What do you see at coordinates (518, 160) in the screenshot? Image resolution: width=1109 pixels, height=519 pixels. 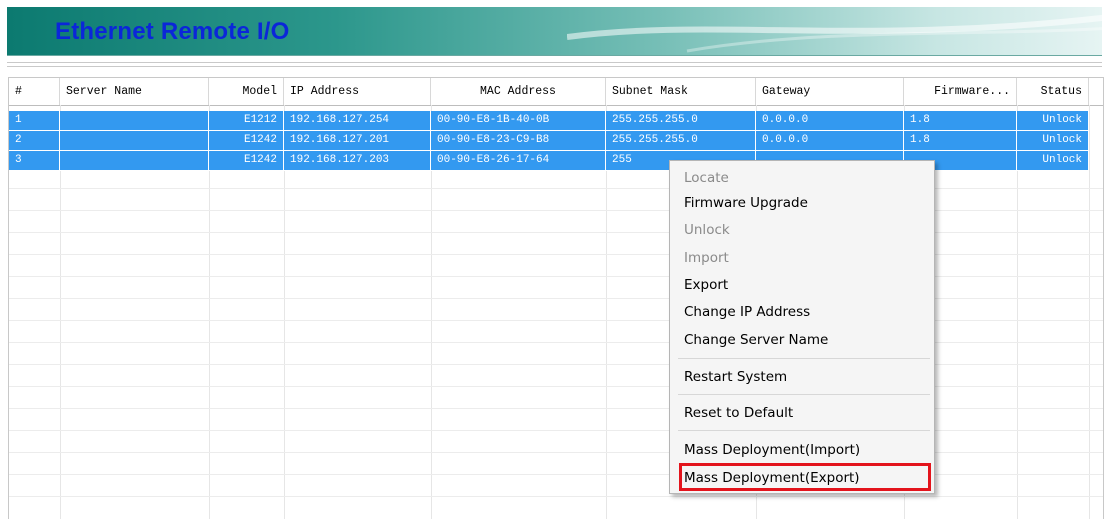 I see `cell-mac-address: 00-90-E8-26-17-64` at bounding box center [518, 160].